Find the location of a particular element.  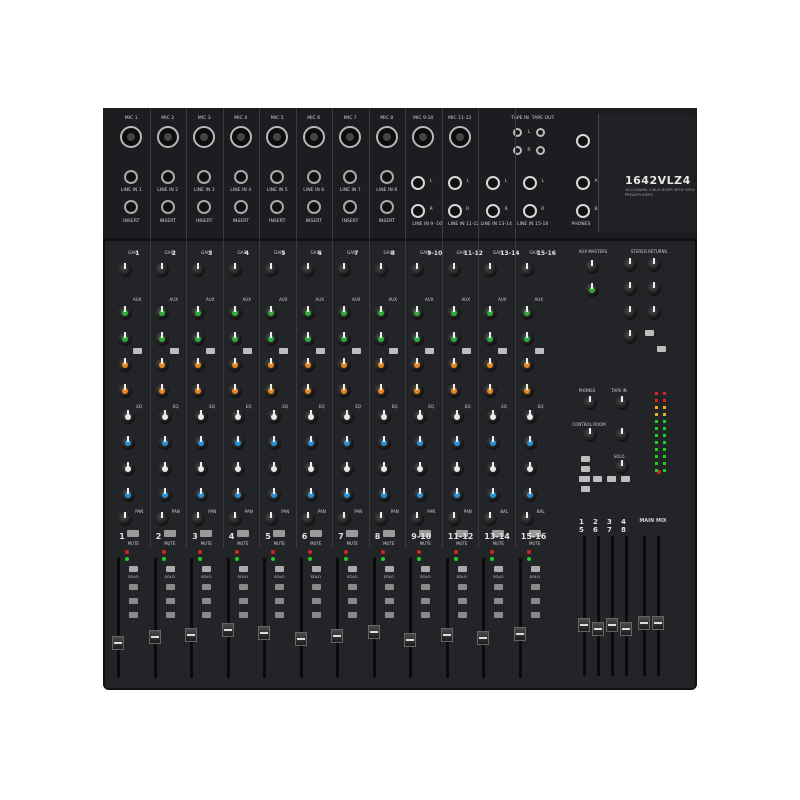

xlr-mic-jack is located at coordinates (167, 137).